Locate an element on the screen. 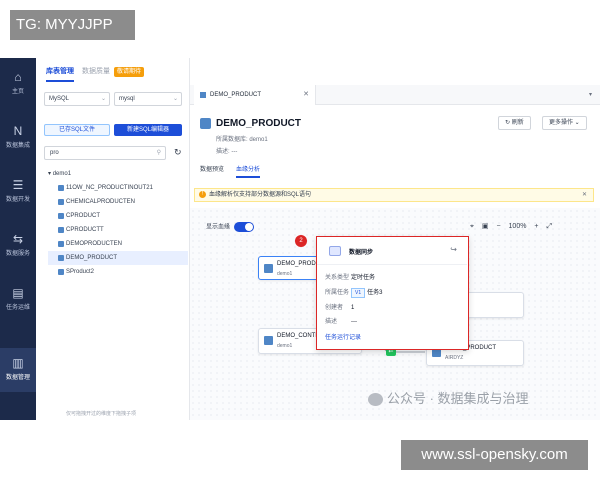 The height and width of the screenshot is (480, 600). watermark-bottom: www.ssl-opensky.com is located at coordinates (494, 455).